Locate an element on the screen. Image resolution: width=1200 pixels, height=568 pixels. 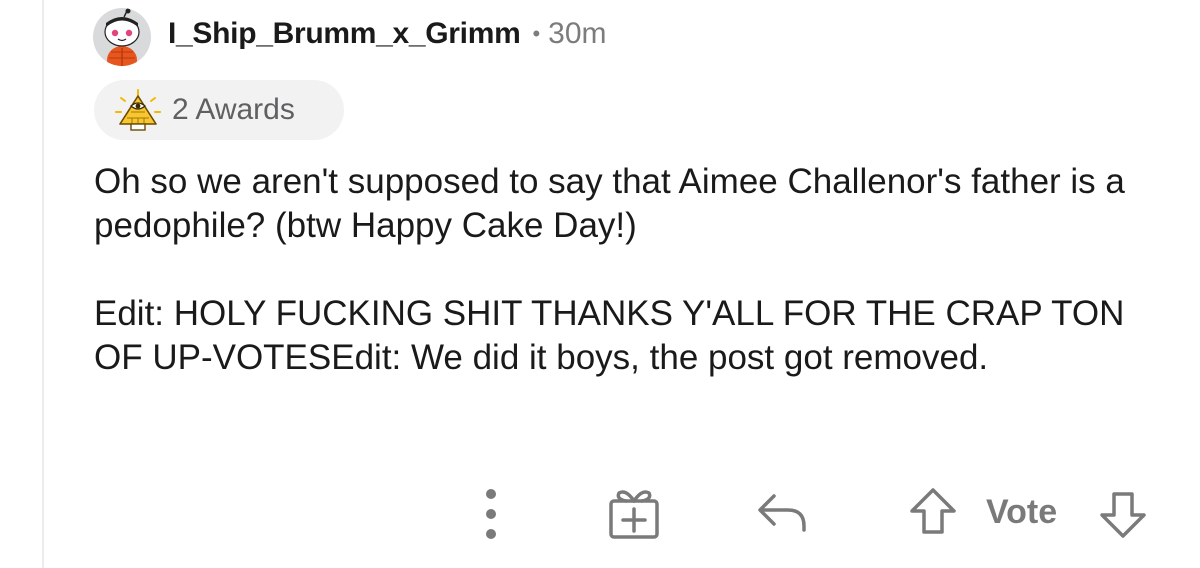
illuminati-award-icon is located at coordinates (138, 110).